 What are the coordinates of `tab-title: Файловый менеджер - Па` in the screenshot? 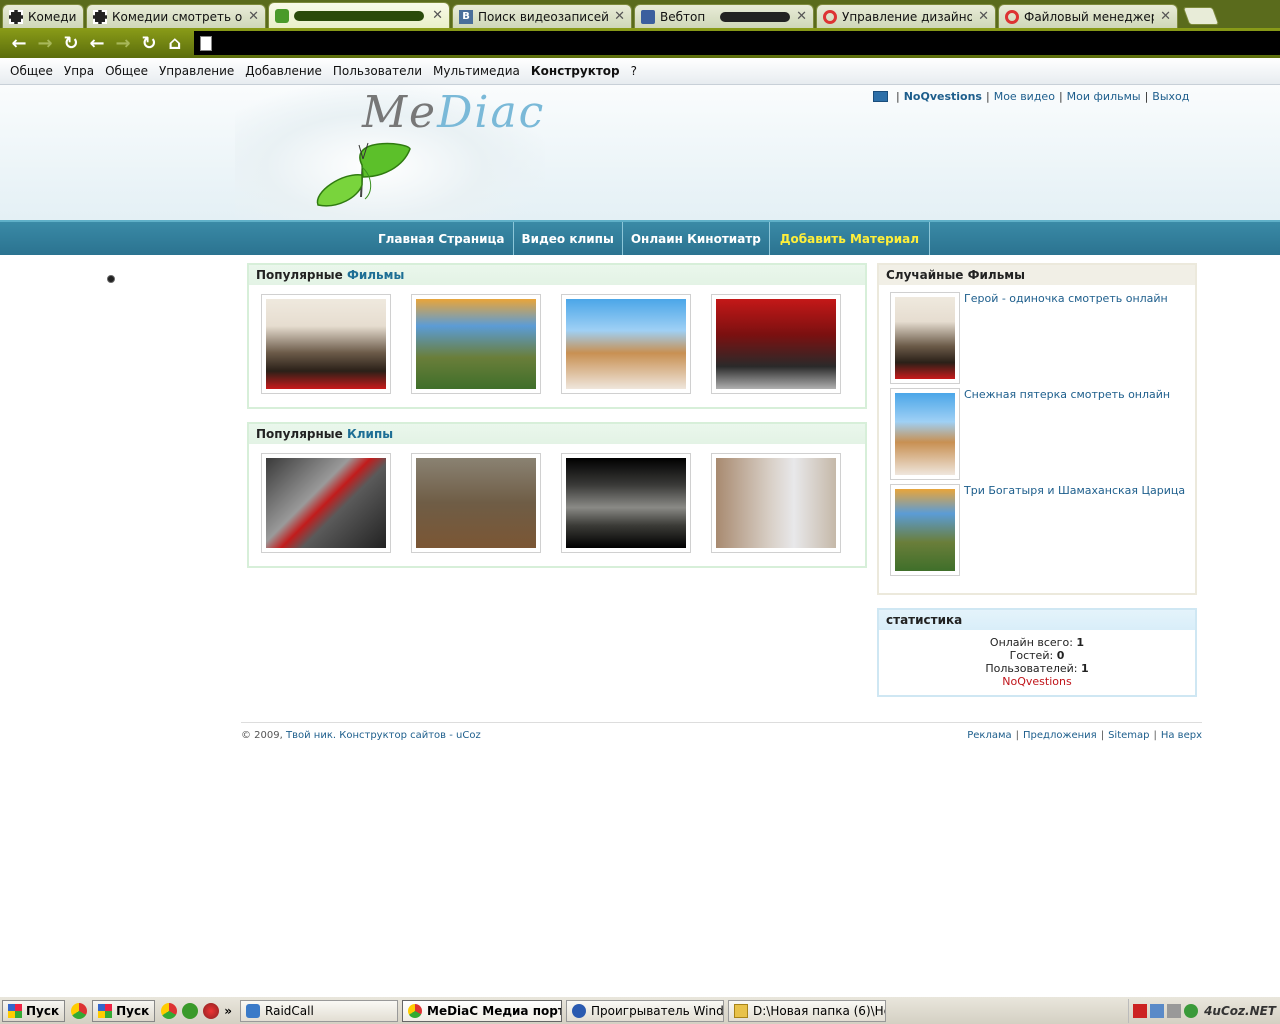 It's located at (1089, 16).